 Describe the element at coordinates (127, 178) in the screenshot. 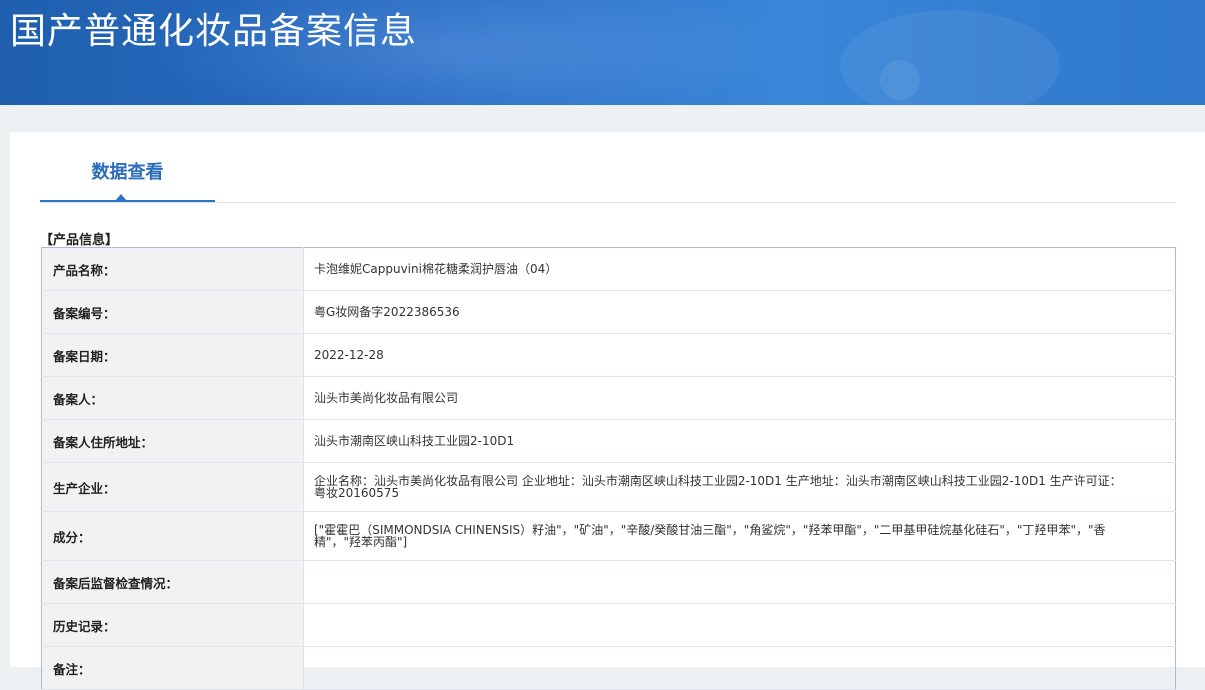

I see `tab-data-view: 数据查看` at that location.